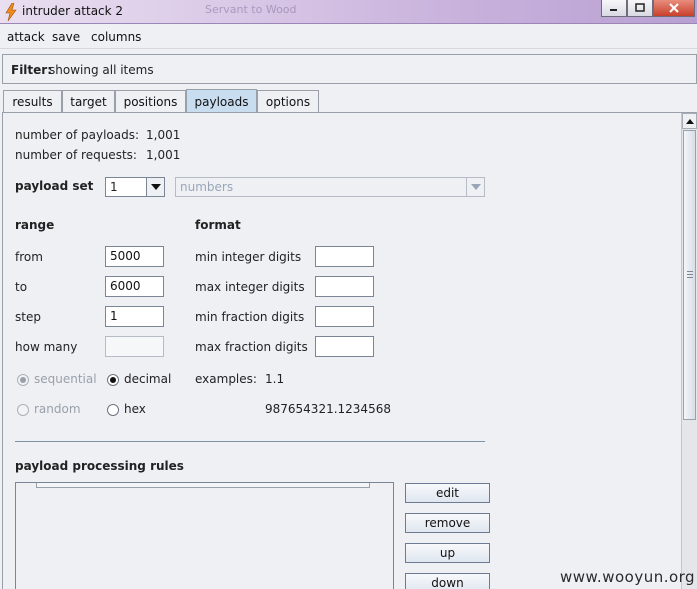 Image resolution: width=697 pixels, height=589 pixels. Describe the element at coordinates (66, 37) in the screenshot. I see `menu-save: save` at that location.